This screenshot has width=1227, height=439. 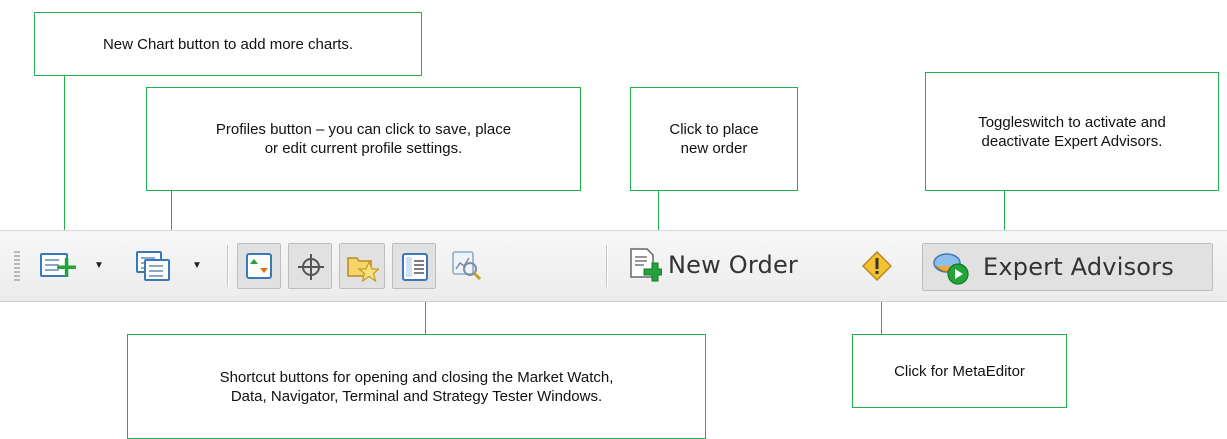 I want to click on market-watch-icon, so click(x=259, y=266).